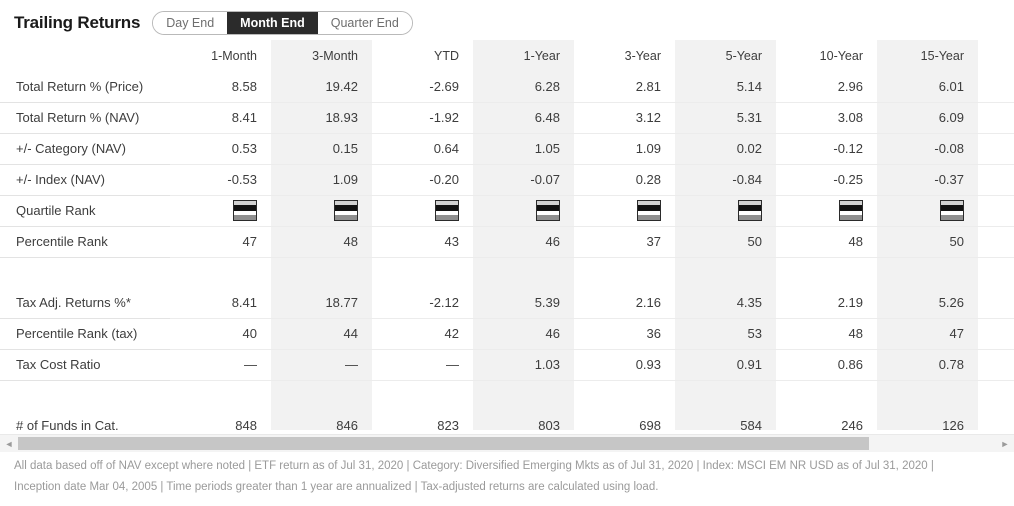 This screenshot has width=1014, height=506. What do you see at coordinates (624, 180) in the screenshot?
I see `table-cell: 0.28` at bounding box center [624, 180].